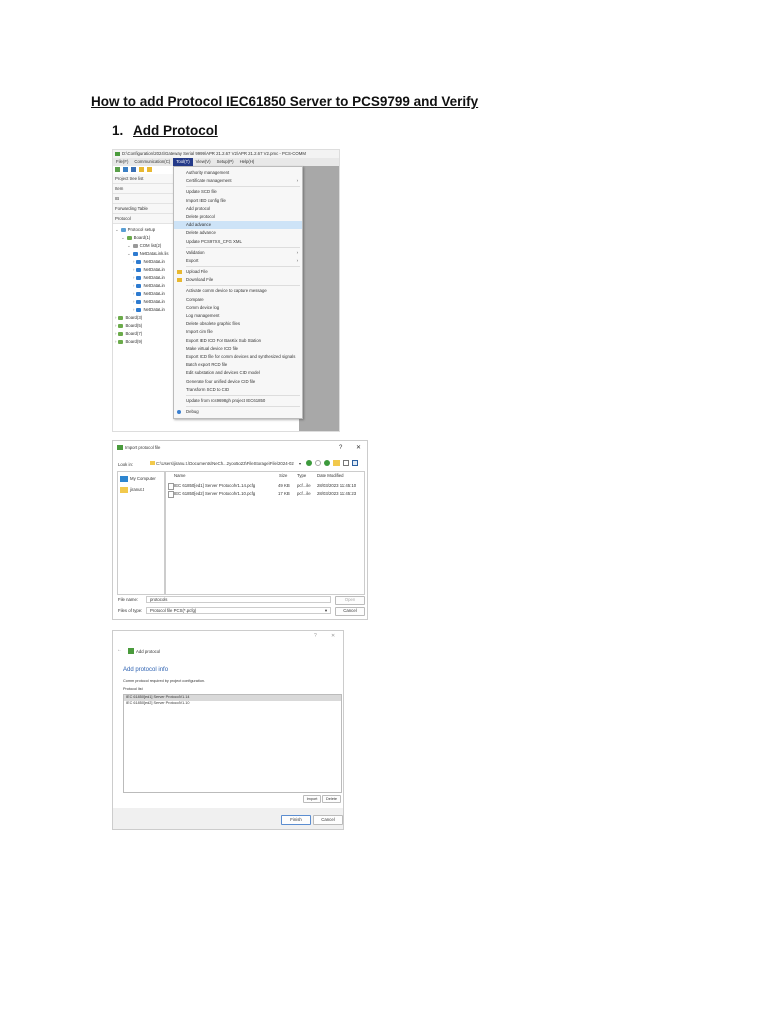 The image size is (768, 1024). I want to click on panel-row: Forwarding Table, so click(143, 209).